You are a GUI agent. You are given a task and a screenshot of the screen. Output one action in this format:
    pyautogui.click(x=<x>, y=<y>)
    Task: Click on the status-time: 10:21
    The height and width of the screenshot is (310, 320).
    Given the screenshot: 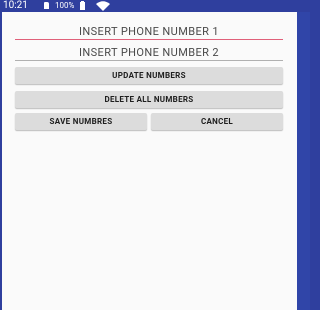 What is the action you would take?
    pyautogui.click(x=15, y=5)
    